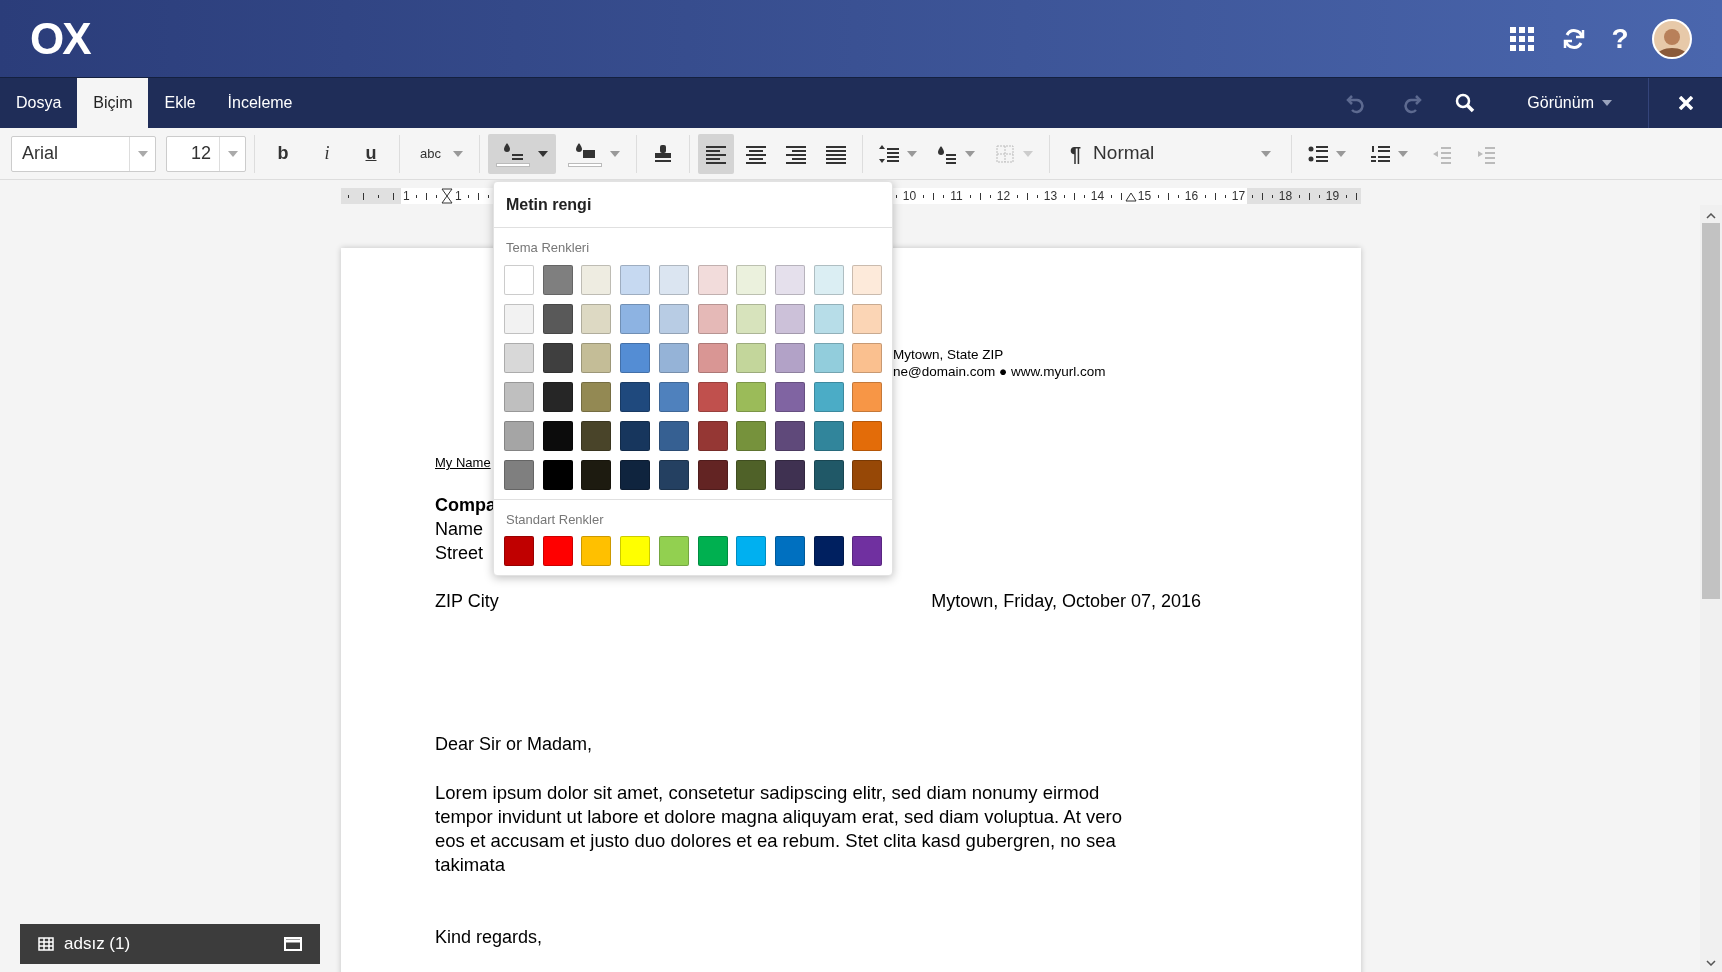  What do you see at coordinates (521, 153) in the screenshot?
I see `text-color-button` at bounding box center [521, 153].